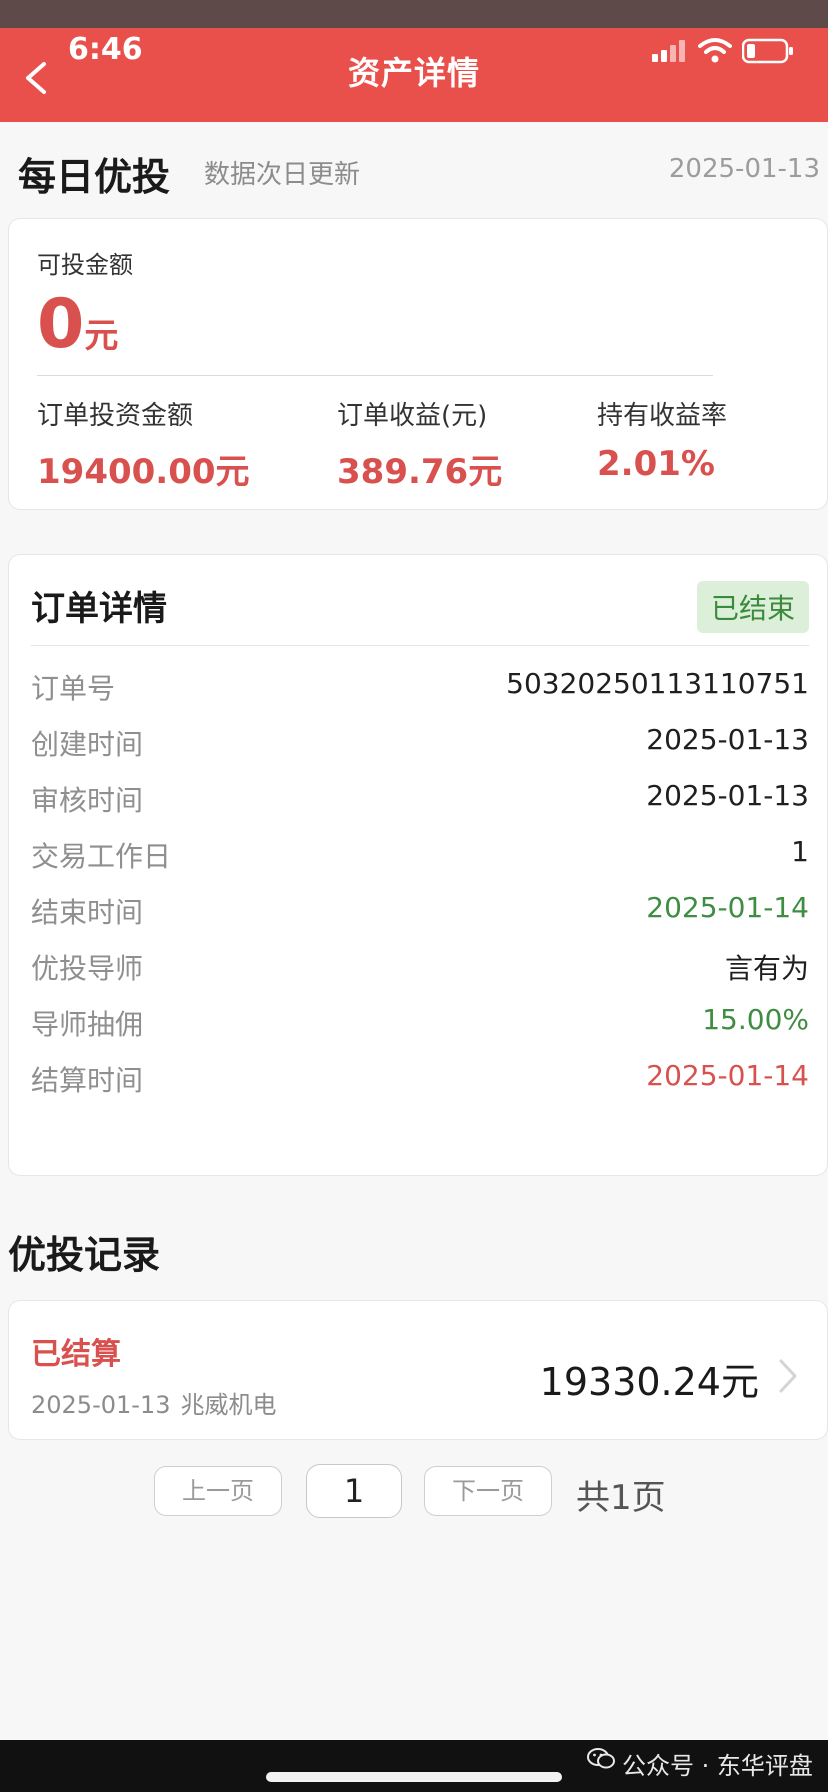 The height and width of the screenshot is (1792, 828). What do you see at coordinates (101, 1405) in the screenshot?
I see `record-date: 2025-01-13` at bounding box center [101, 1405].